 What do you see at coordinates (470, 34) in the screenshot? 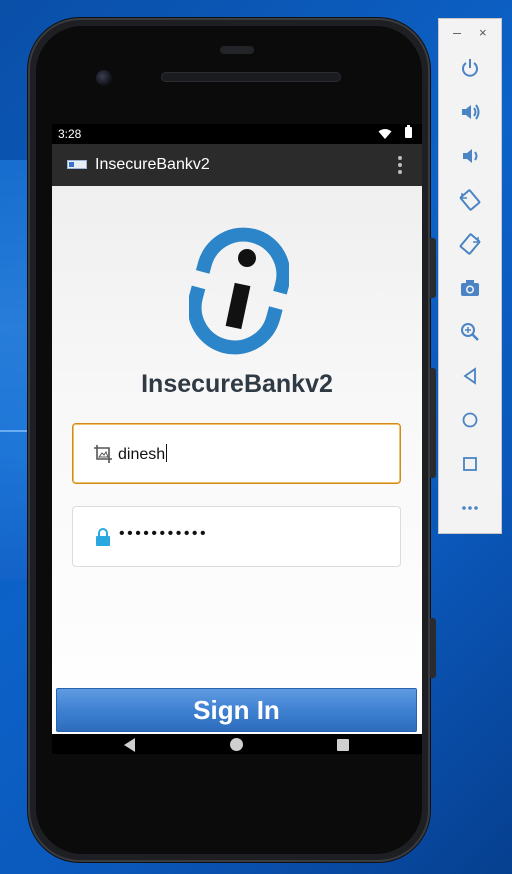
I see `emulator-window-controls: ×` at bounding box center [470, 34].